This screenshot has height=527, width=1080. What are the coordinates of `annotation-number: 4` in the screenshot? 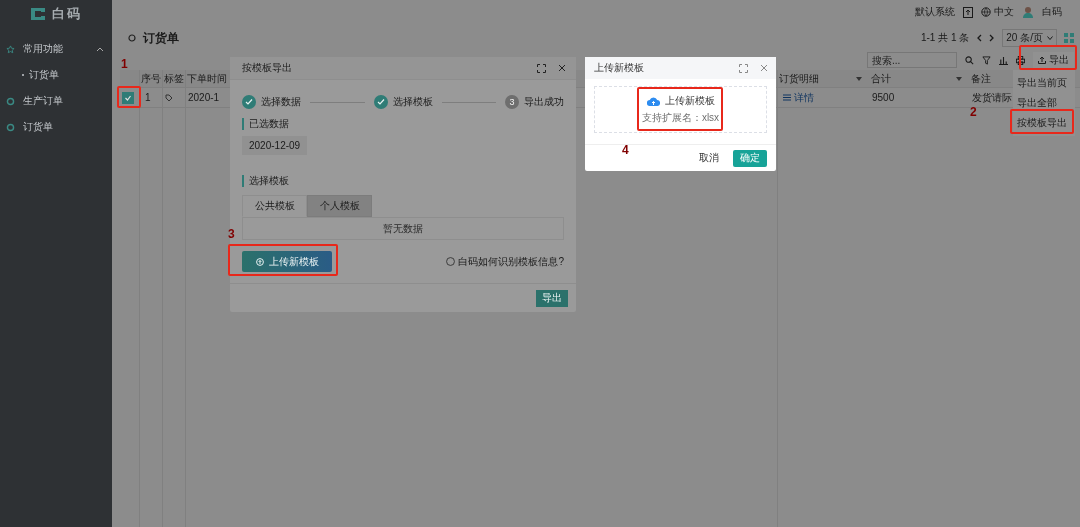 It's located at (625, 150).